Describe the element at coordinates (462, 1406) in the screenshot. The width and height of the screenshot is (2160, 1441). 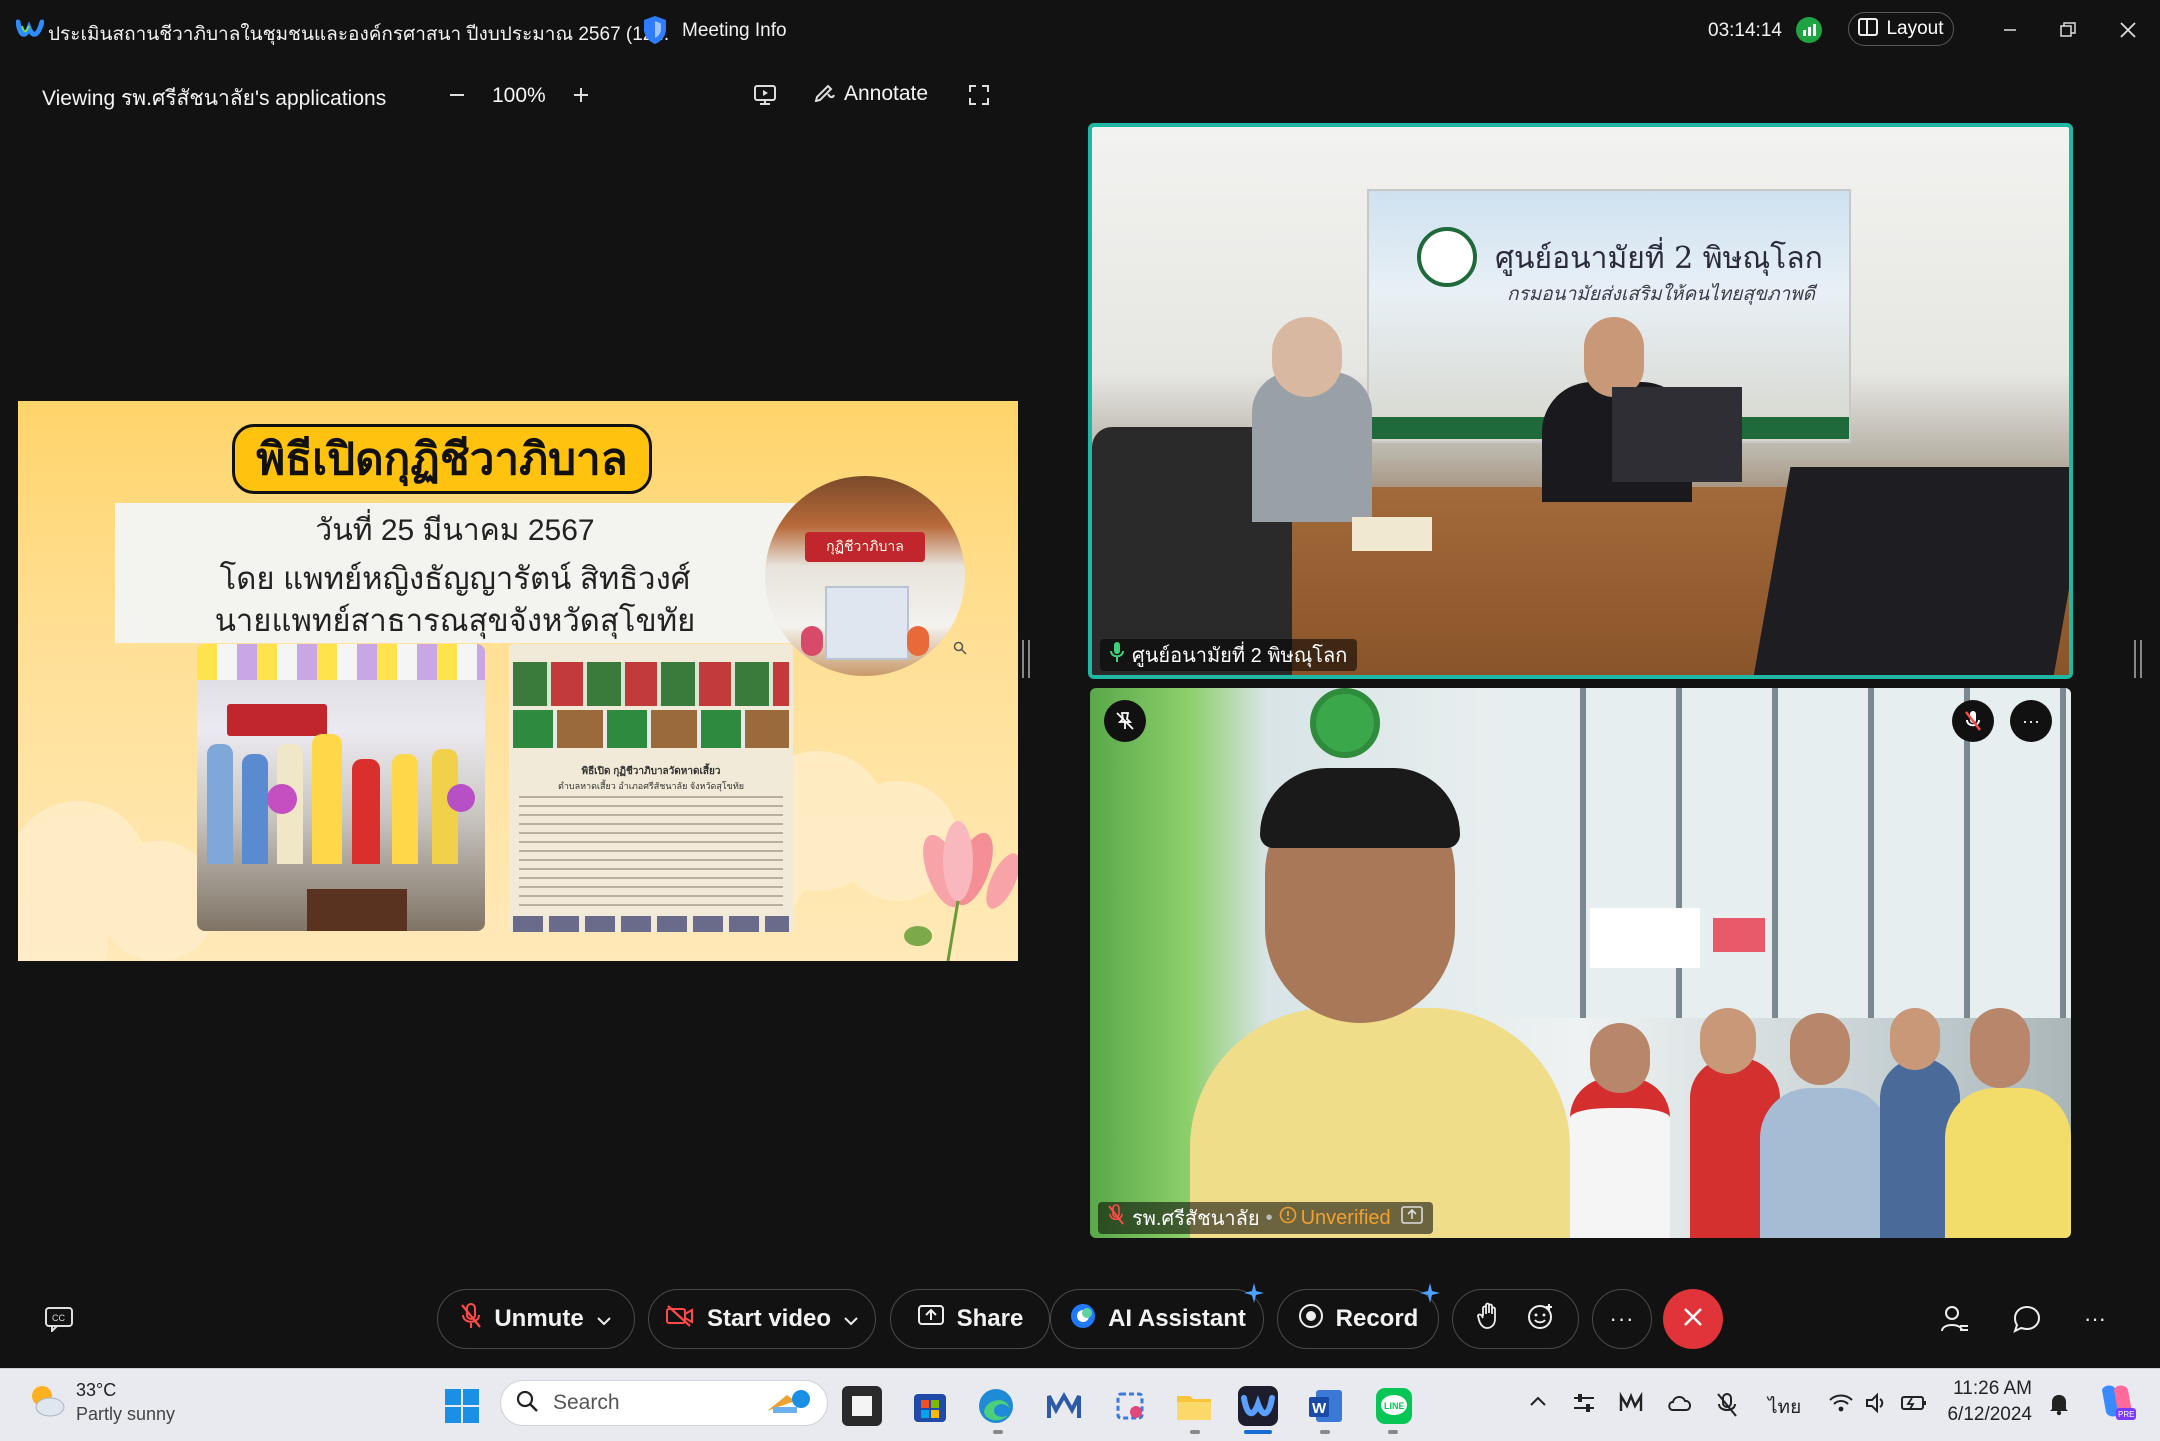
I see `windows-start-icon` at that location.